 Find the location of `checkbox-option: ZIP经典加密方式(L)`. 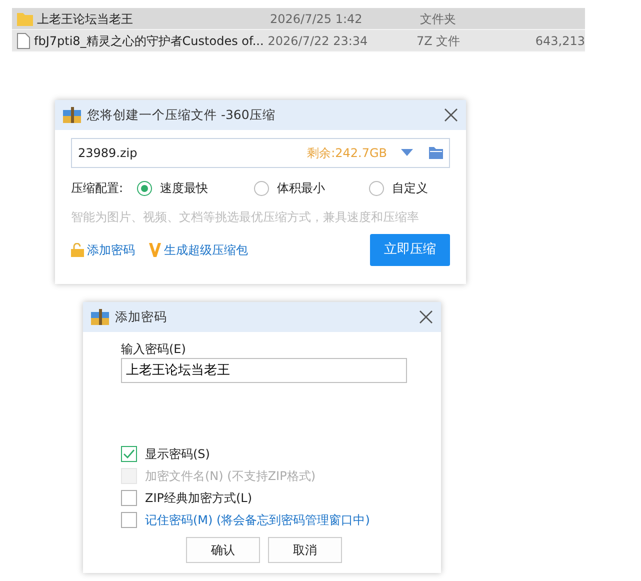

checkbox-option: ZIP经典加密方式(L) is located at coordinates (281, 498).